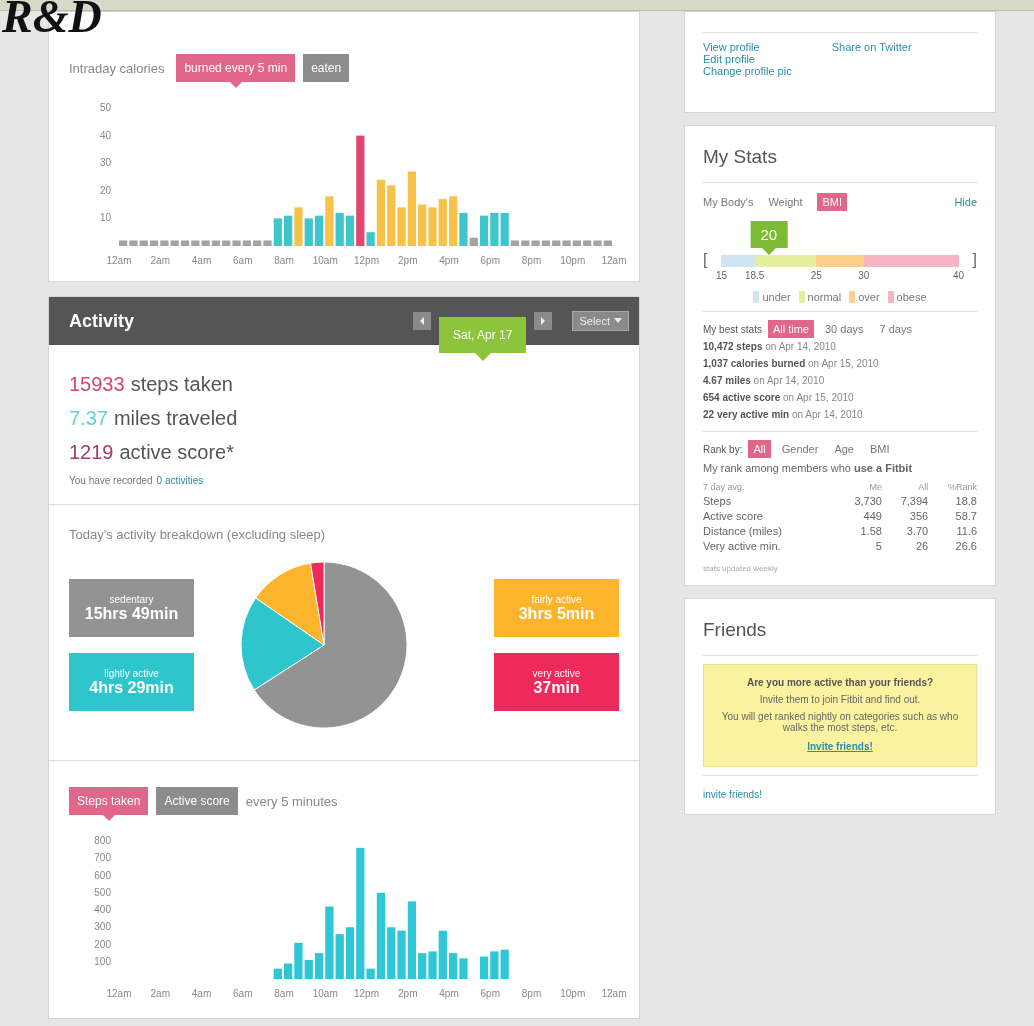  Describe the element at coordinates (740, 157) in the screenshot. I see `card-title: My Stats` at that location.